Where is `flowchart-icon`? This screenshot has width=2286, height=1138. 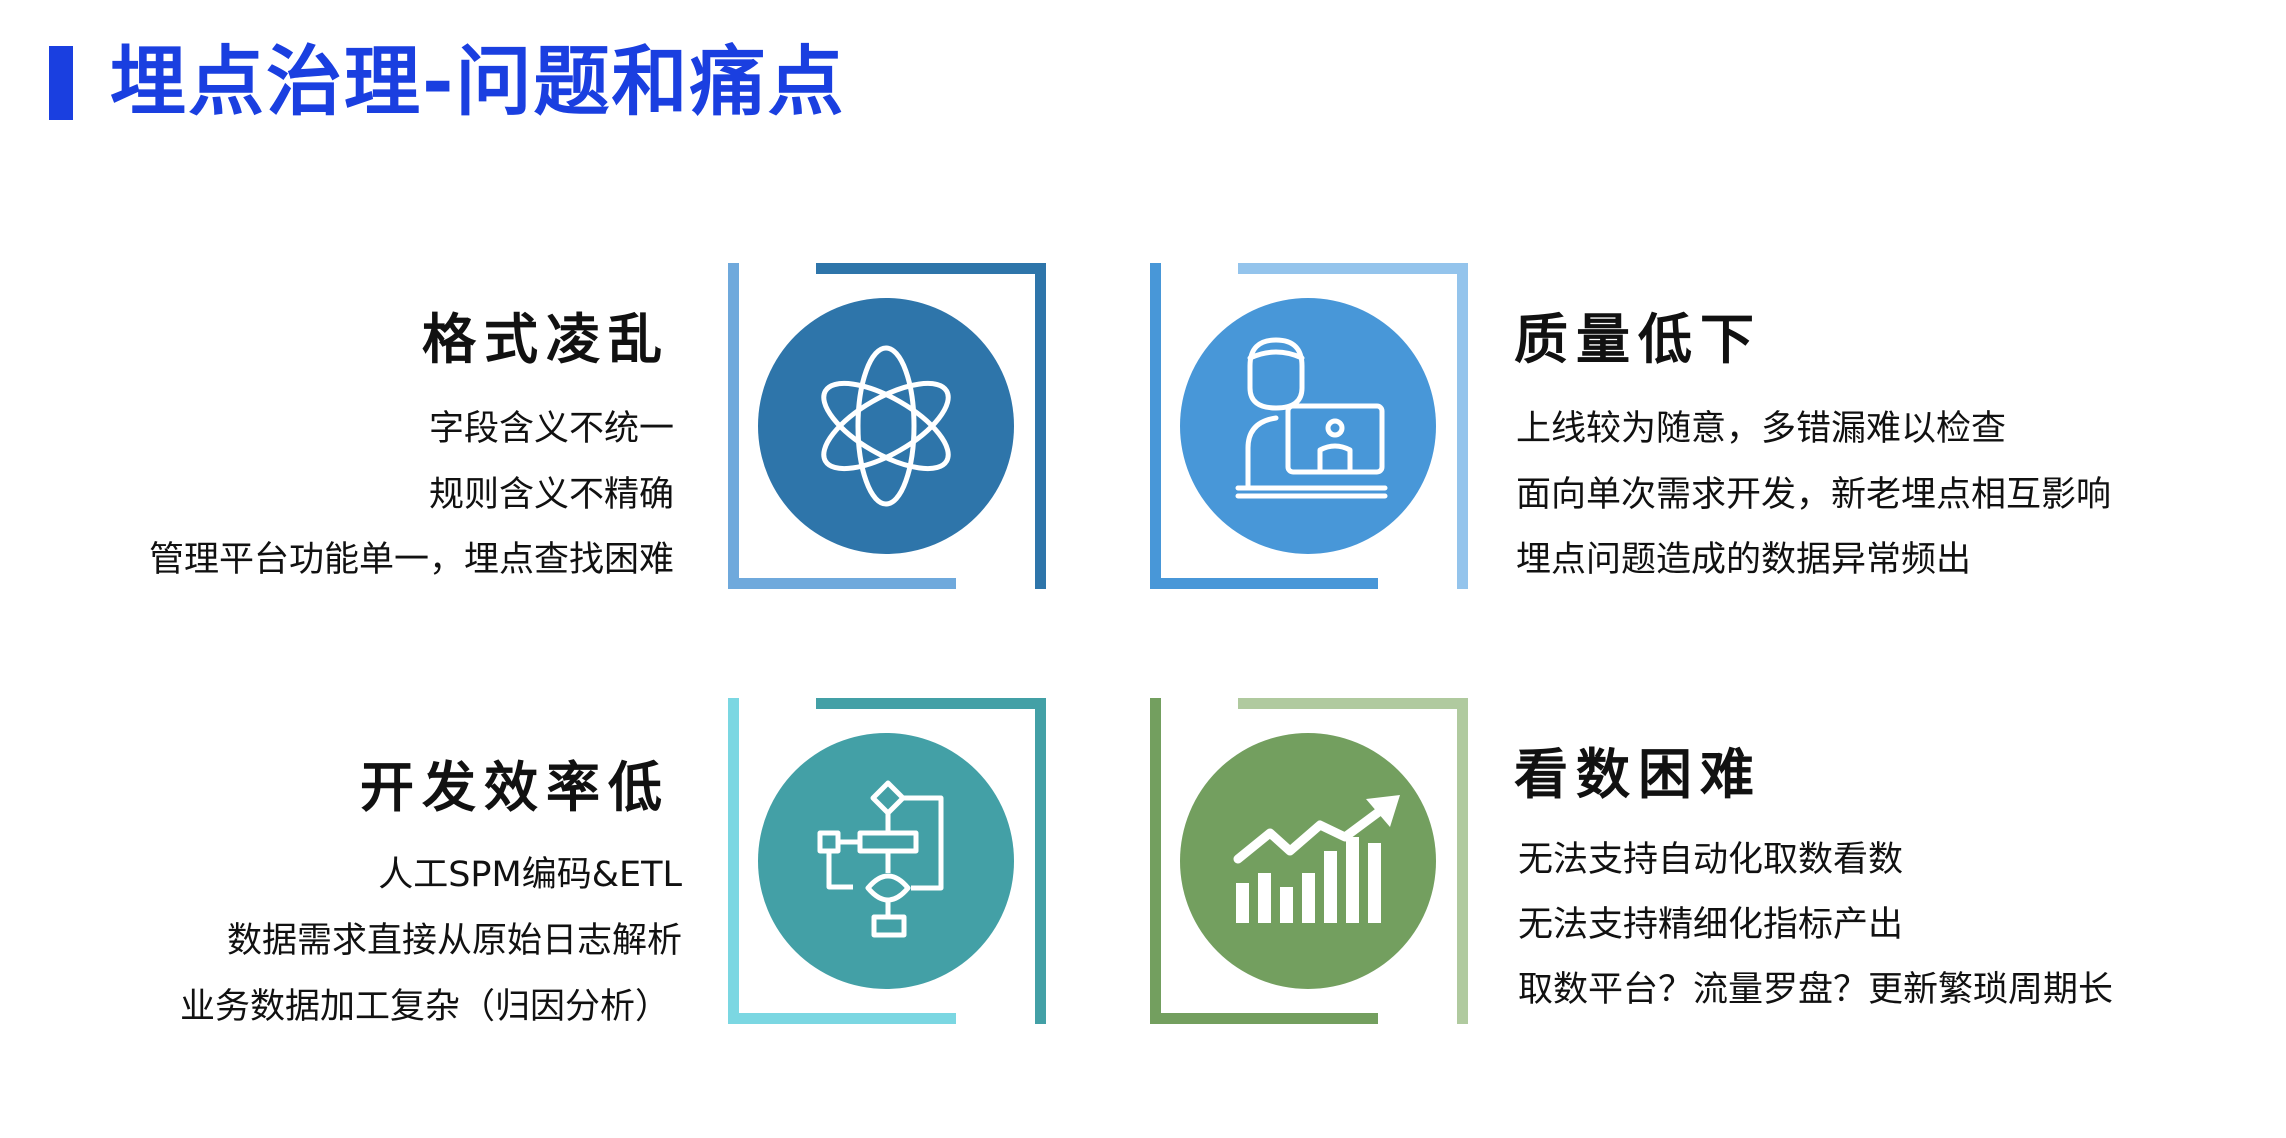
flowchart-icon is located at coordinates (886, 861).